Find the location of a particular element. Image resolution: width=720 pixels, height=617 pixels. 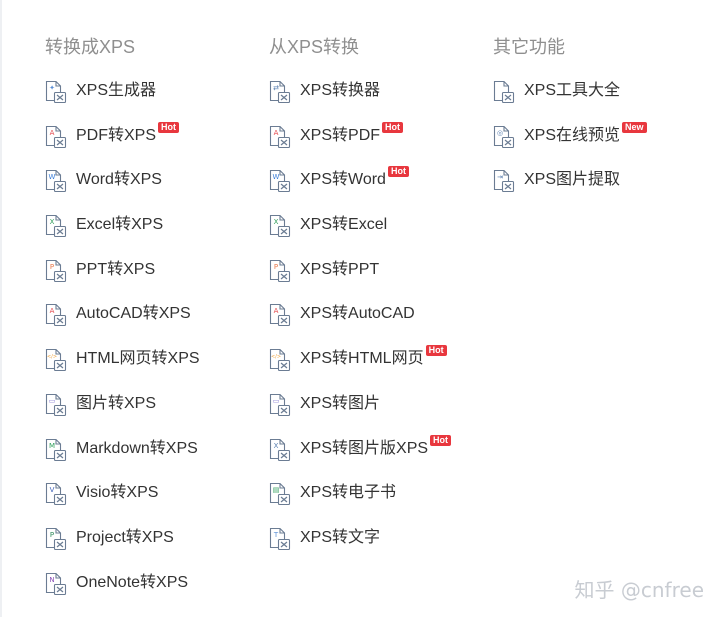

new-badge: New is located at coordinates (634, 127).